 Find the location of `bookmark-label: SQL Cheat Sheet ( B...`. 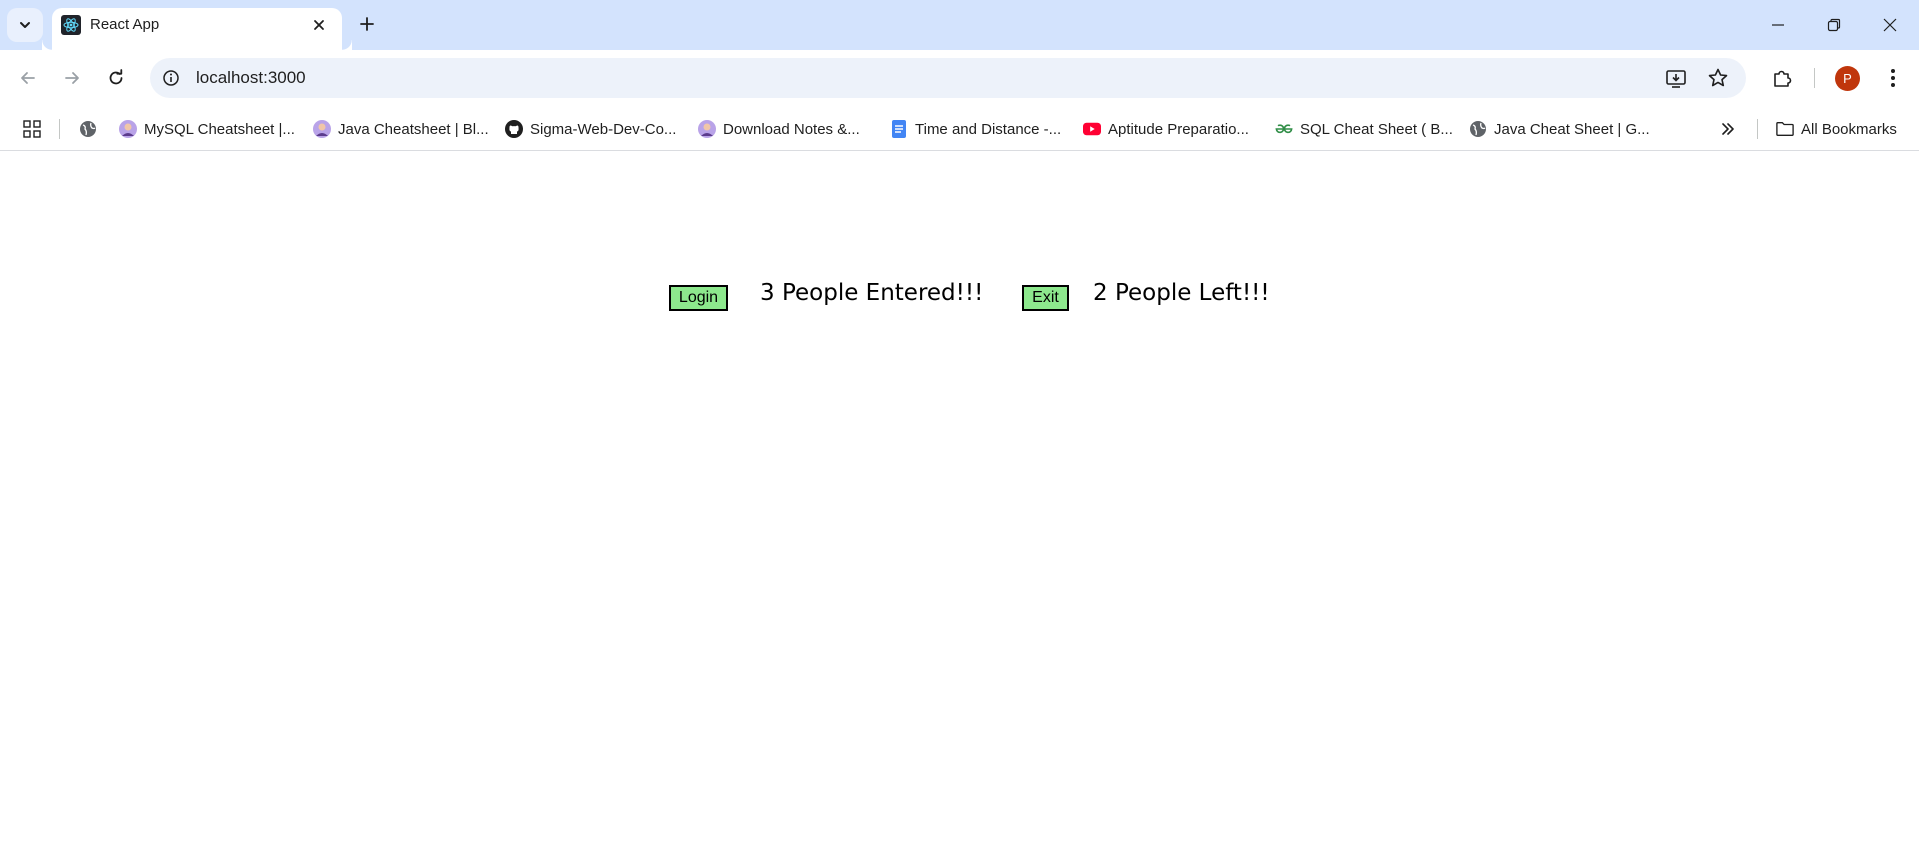

bookmark-label: SQL Cheat Sheet ( B... is located at coordinates (1376, 129).